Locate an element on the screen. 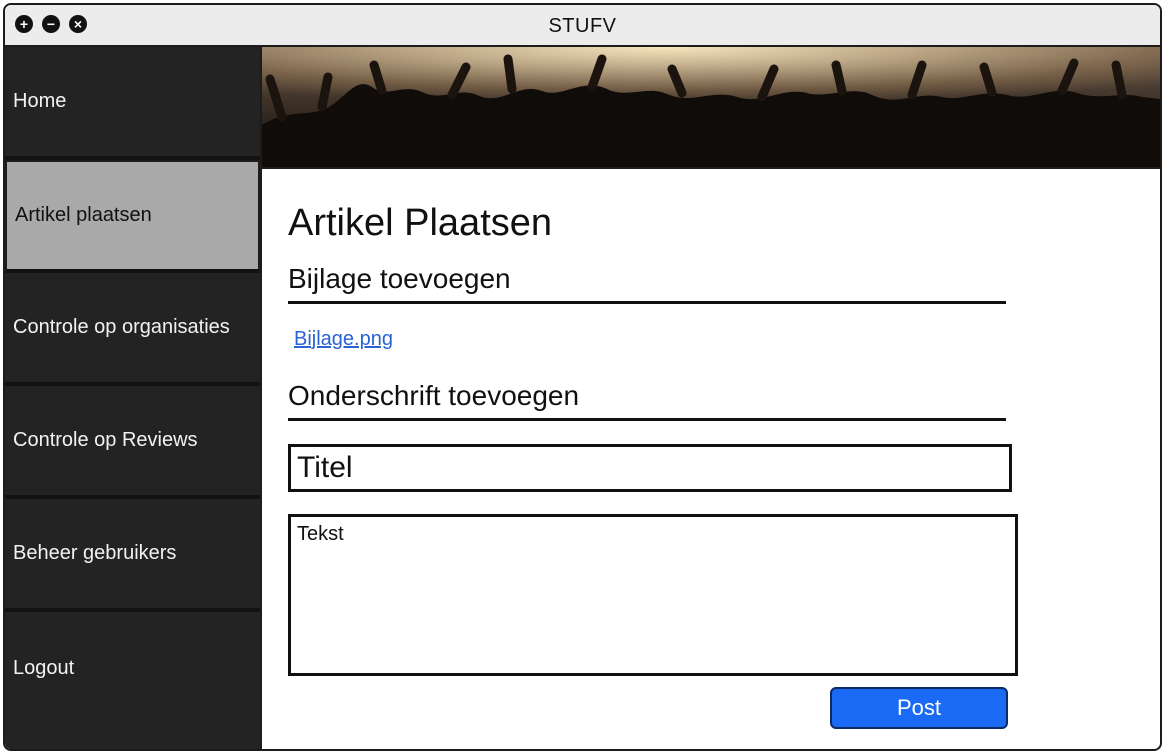  crowd-silhouette is located at coordinates (711, 110).